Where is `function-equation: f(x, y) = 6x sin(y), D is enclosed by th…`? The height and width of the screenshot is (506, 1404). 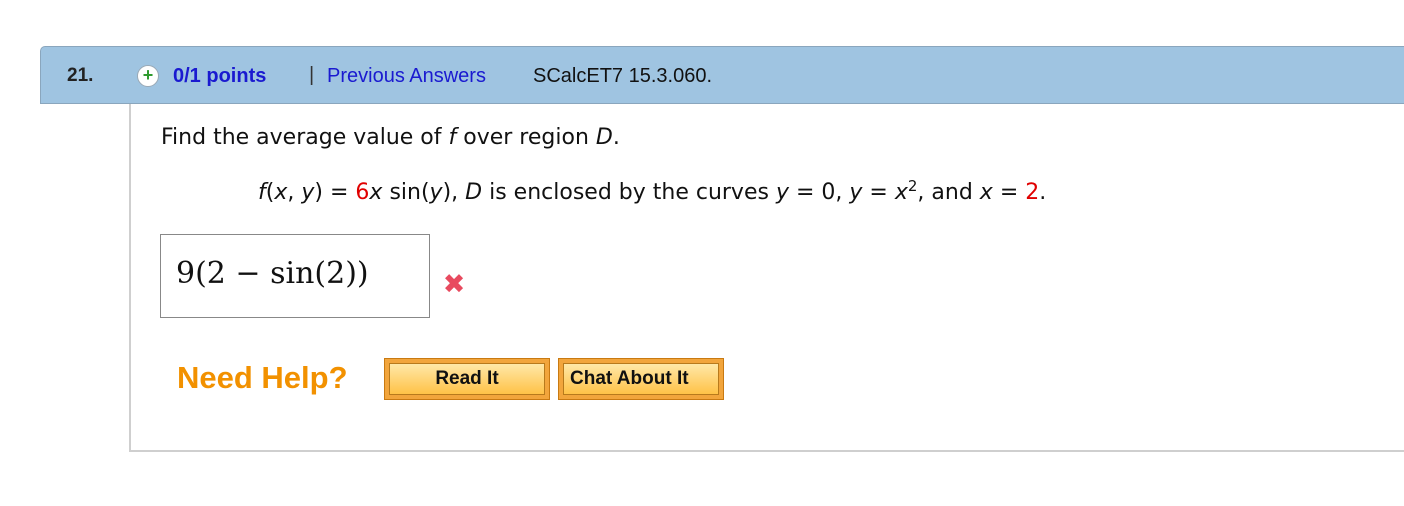 function-equation: f(x, y) = 6x sin(y), D is enclosed by th… is located at coordinates (652, 191).